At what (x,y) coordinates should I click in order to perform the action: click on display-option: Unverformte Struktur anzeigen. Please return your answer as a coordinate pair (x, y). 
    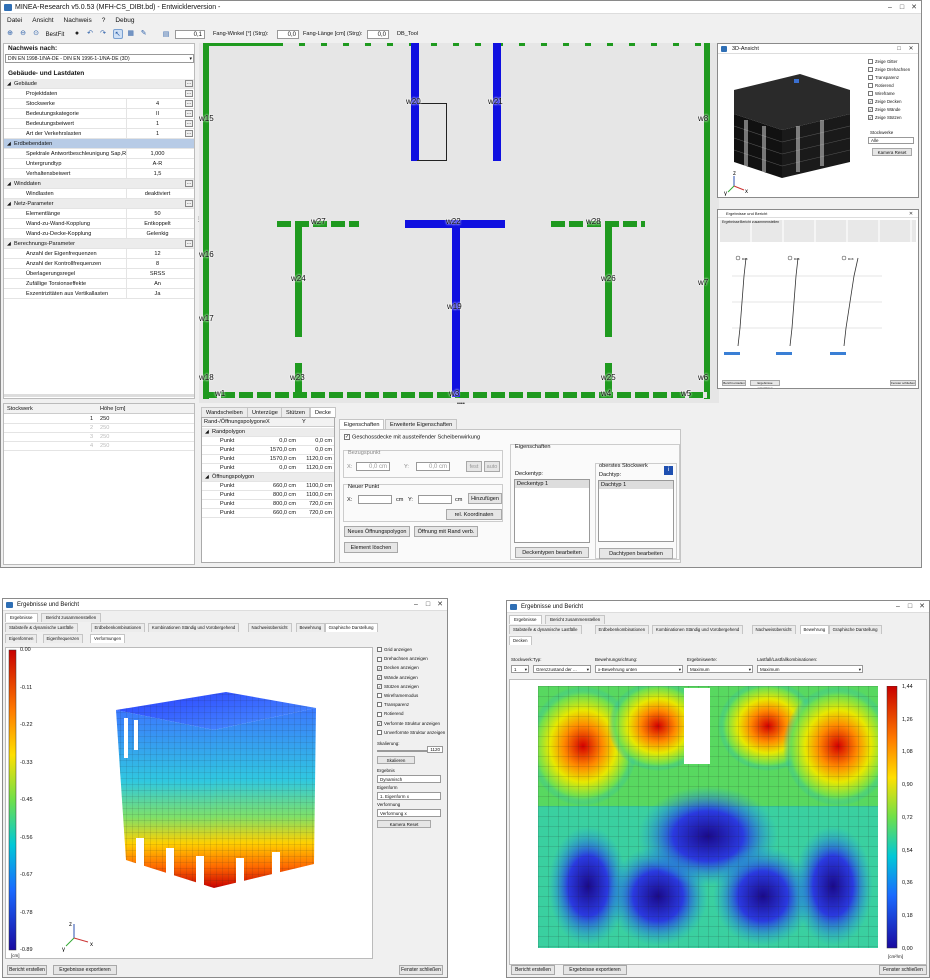
    Looking at the image, I should click on (412, 732).